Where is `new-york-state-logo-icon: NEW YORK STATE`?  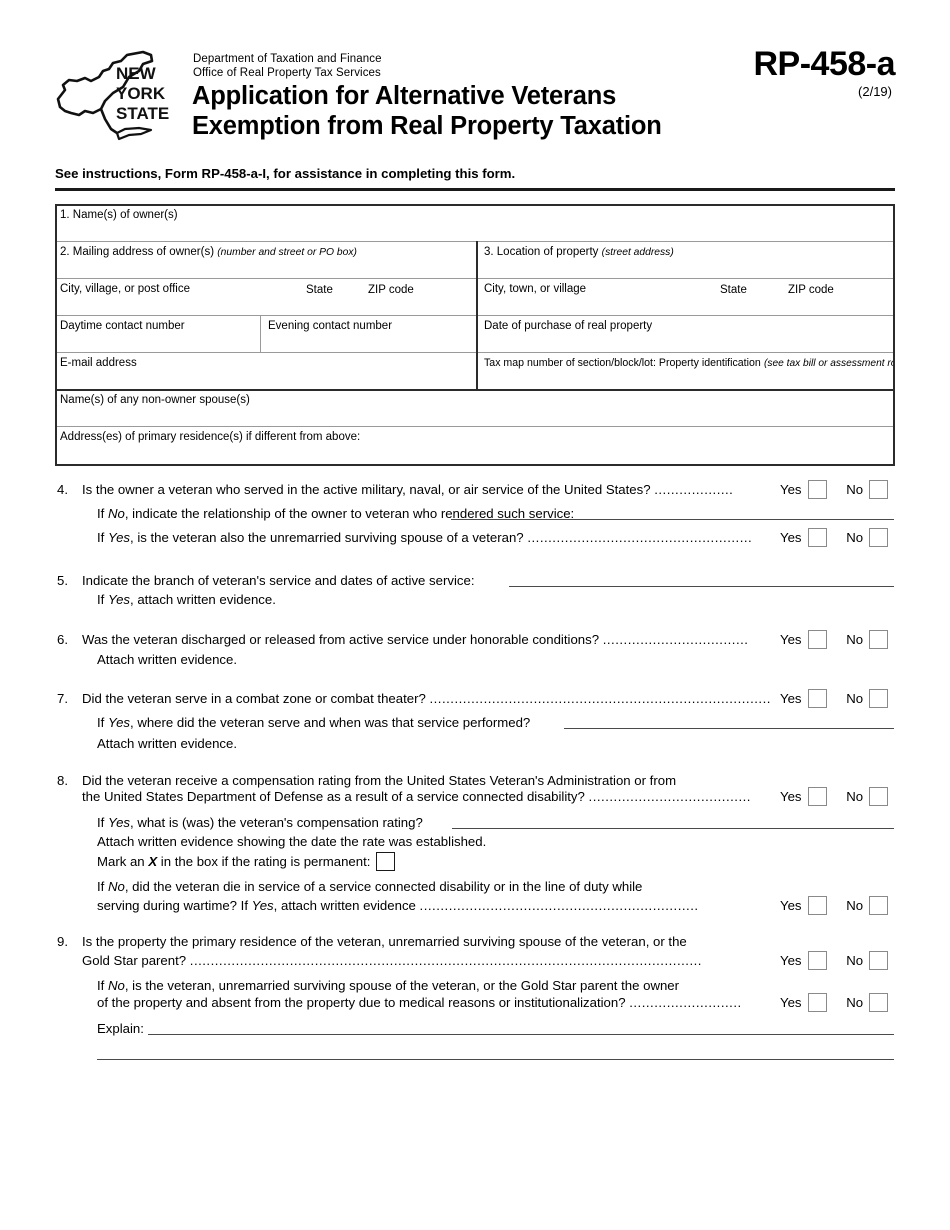 new-york-state-logo-icon: NEW YORK STATE is located at coordinates (121, 97).